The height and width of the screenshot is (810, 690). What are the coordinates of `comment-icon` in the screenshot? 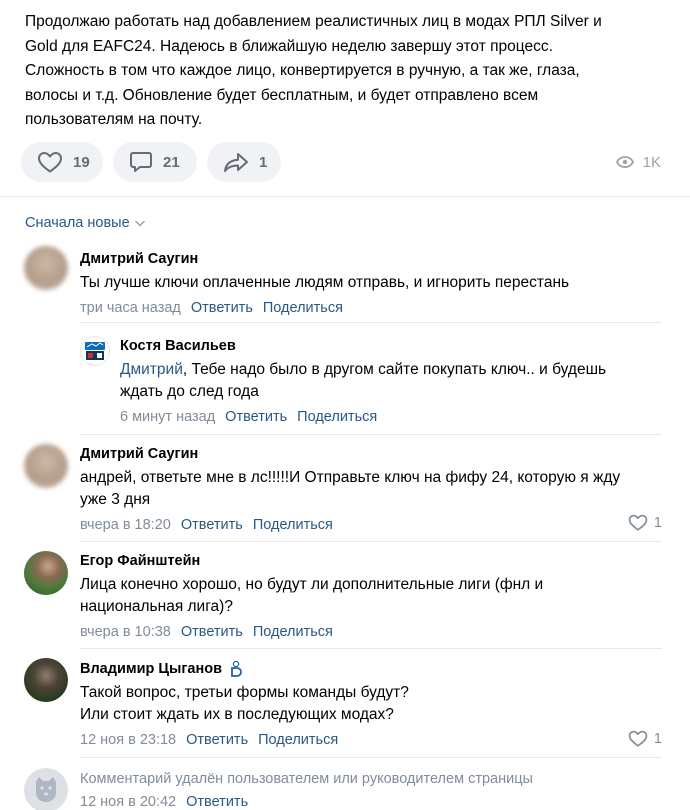 It's located at (141, 162).